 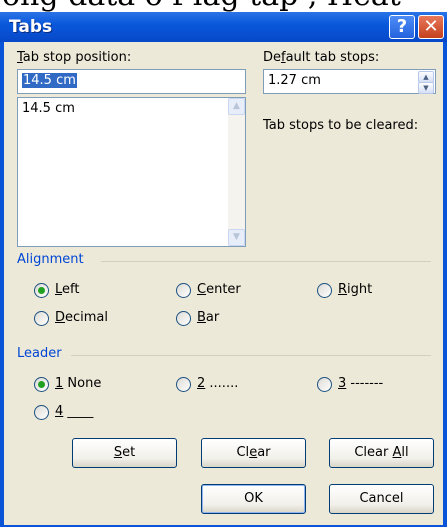 I want to click on scroll-up-button: ▲, so click(x=236, y=106).